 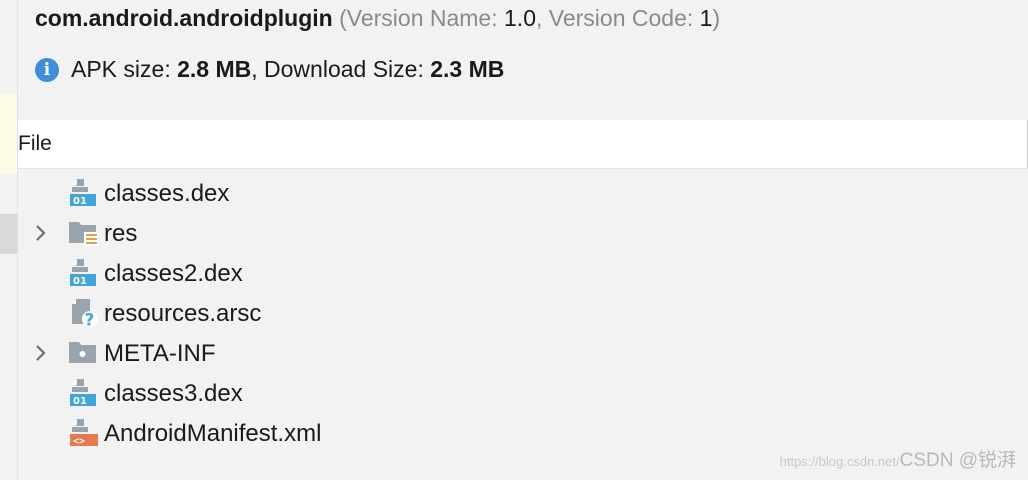 What do you see at coordinates (212, 434) in the screenshot?
I see `tree-item-label: AndroidManifest.xml` at bounding box center [212, 434].